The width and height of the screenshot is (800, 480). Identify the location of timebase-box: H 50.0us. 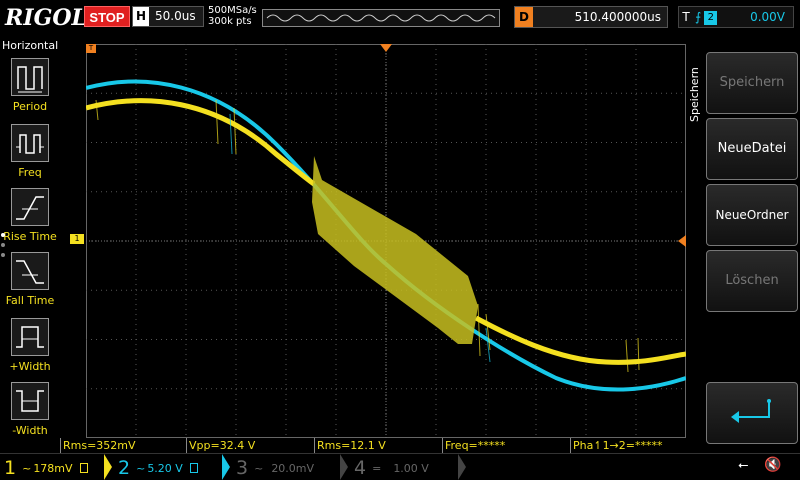
(168, 16).